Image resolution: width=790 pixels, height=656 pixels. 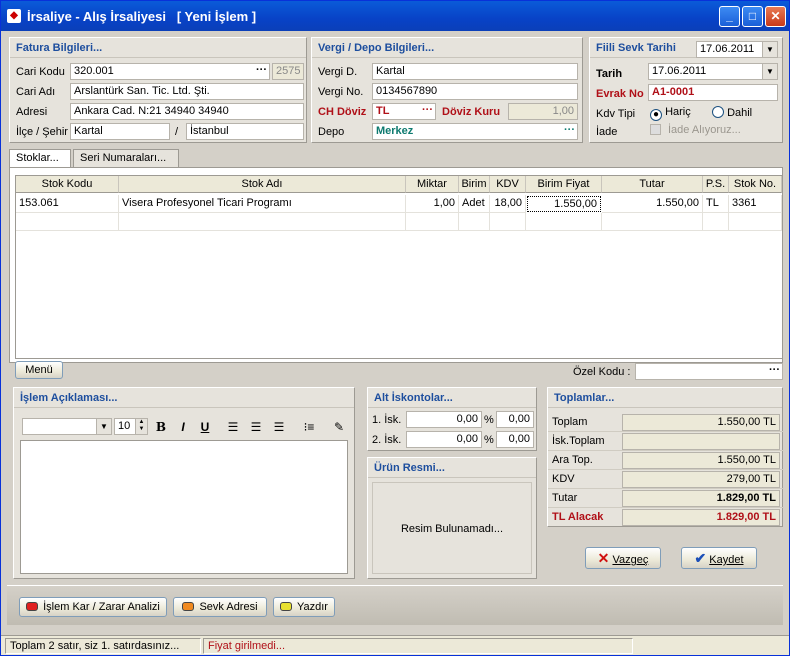 I want to click on vergi-d-label: Vergi D., so click(x=338, y=72).